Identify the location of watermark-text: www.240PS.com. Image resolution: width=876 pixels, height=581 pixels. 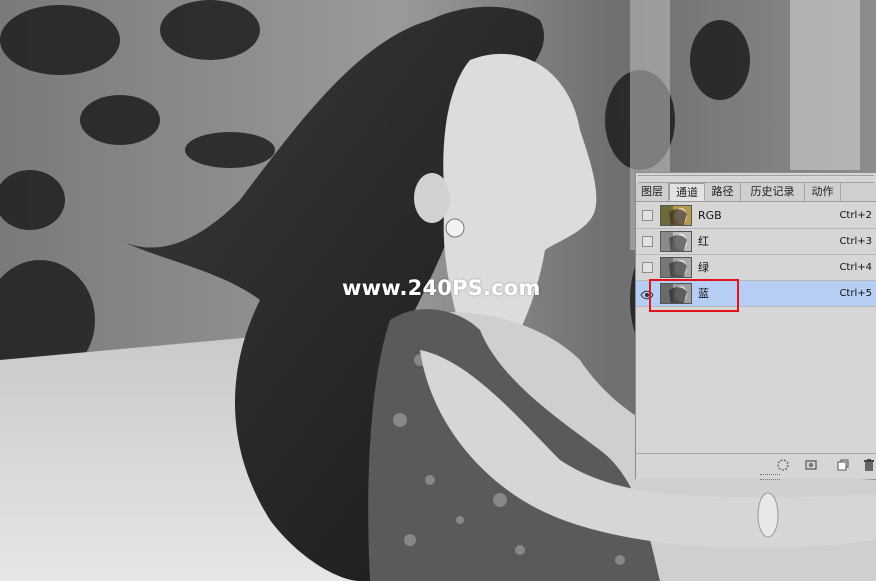
(441, 288).